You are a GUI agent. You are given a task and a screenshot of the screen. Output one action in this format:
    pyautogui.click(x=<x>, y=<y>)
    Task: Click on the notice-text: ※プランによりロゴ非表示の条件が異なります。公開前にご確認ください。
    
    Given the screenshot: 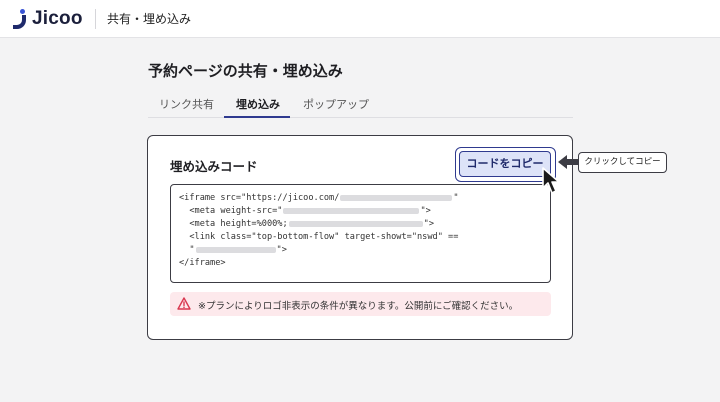 What is the action you would take?
    pyautogui.click(x=358, y=306)
    